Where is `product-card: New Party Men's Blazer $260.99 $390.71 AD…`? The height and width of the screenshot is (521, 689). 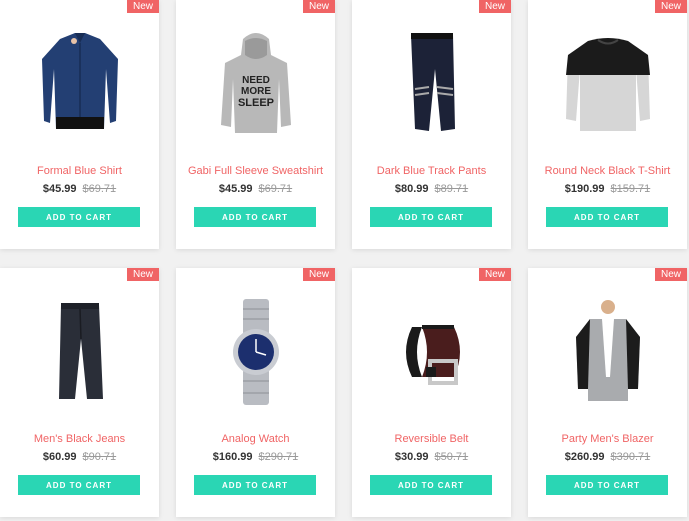
product-card: New Party Men's Blazer $260.99 $390.71 AD… is located at coordinates (607, 392).